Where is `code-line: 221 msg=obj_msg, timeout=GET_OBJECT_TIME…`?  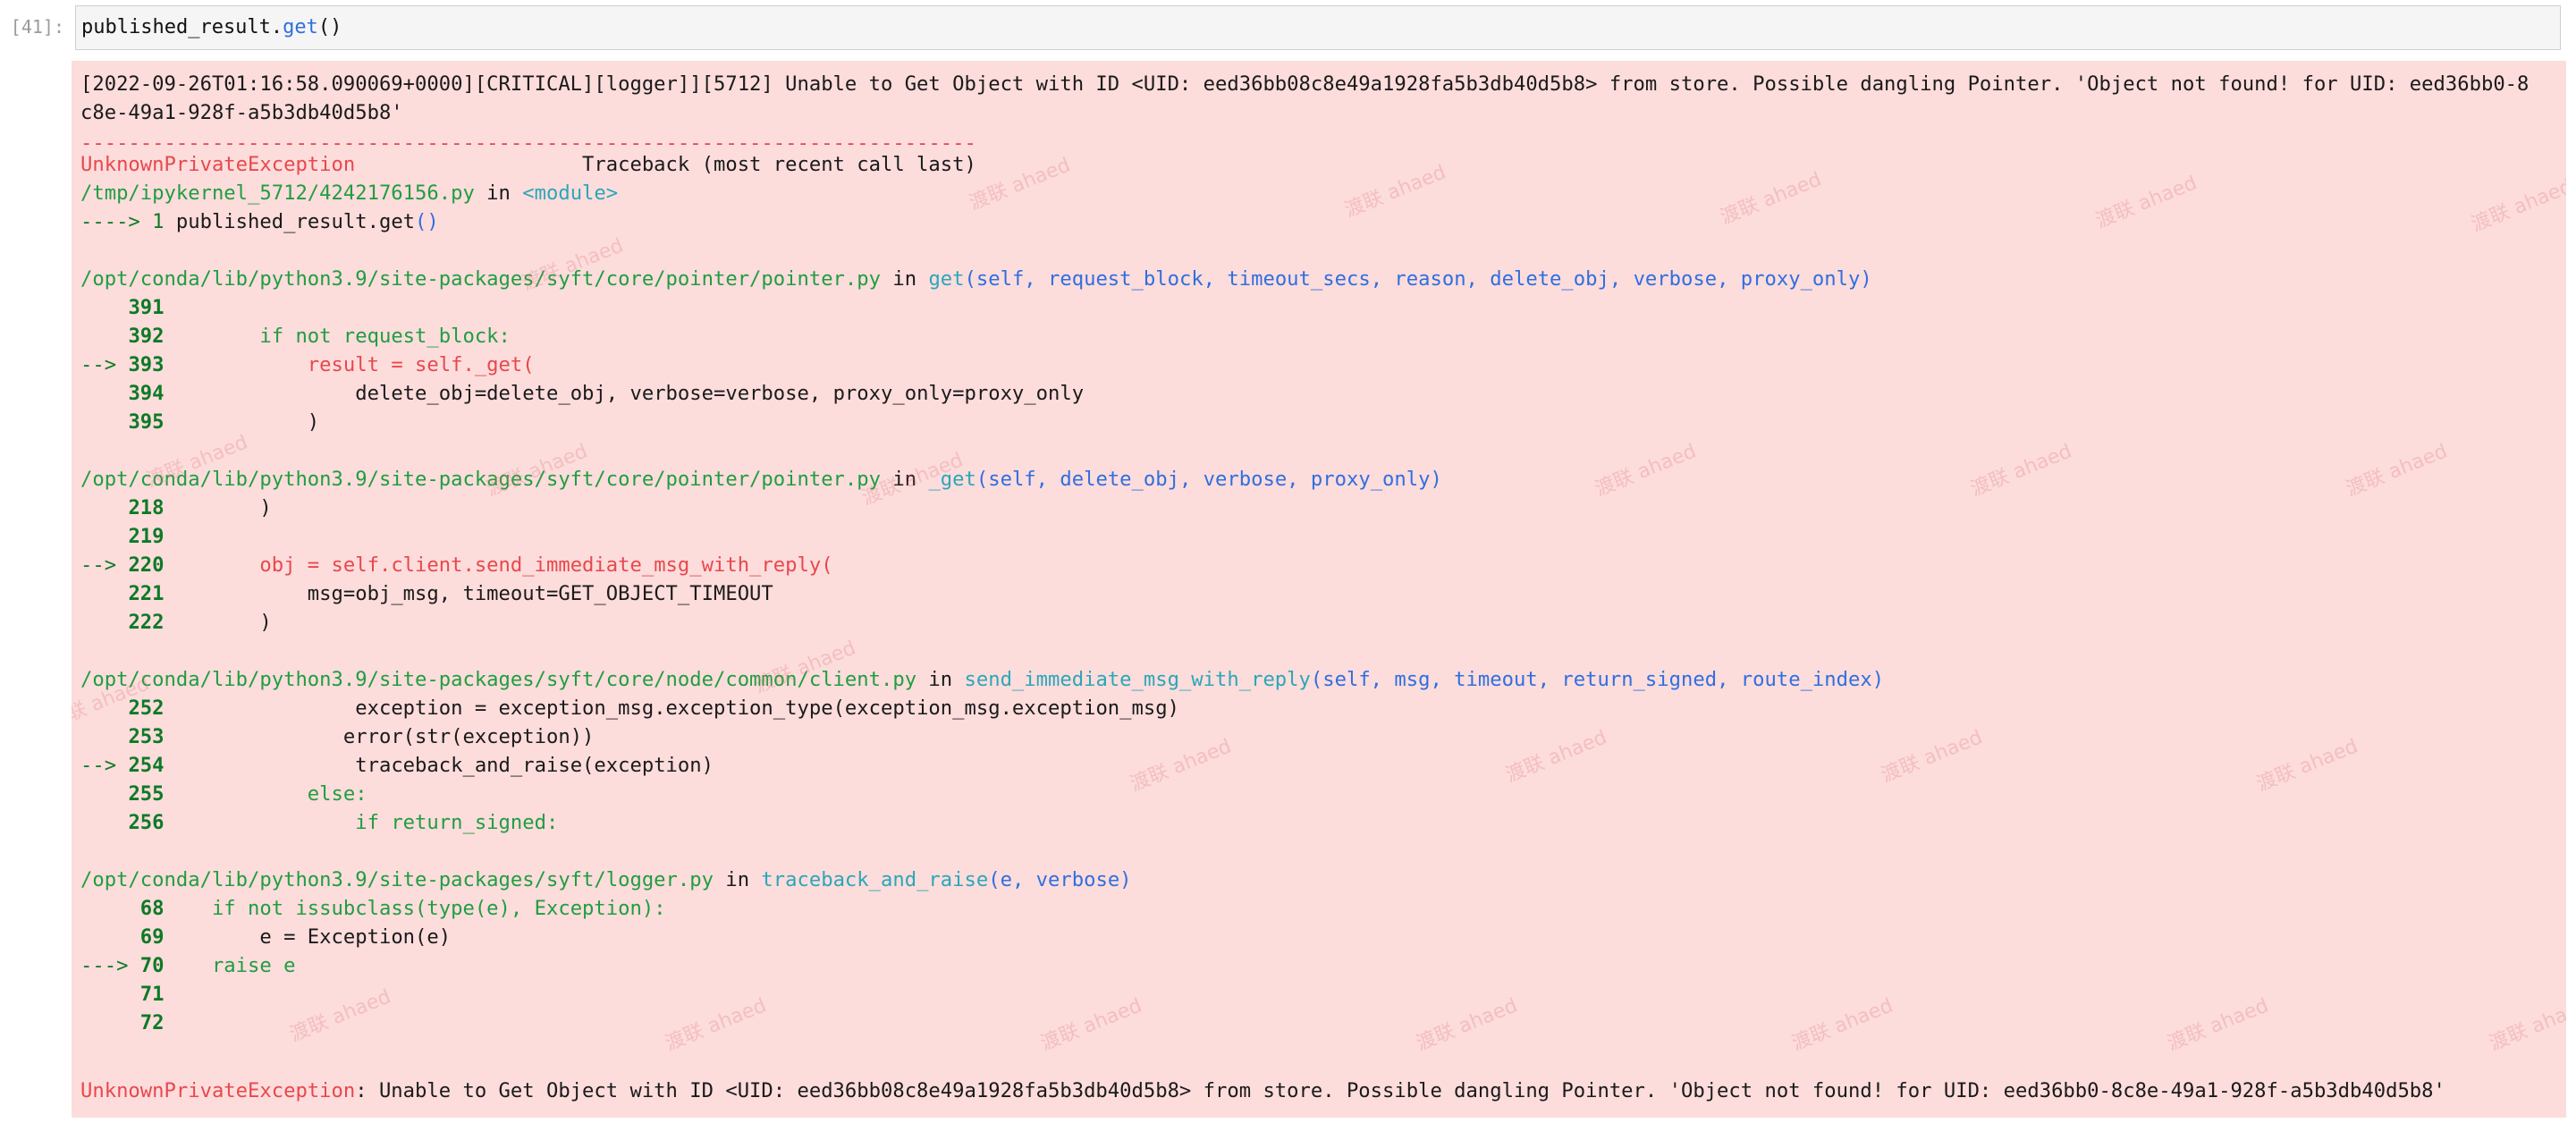 code-line: 221 msg=obj_msg, timeout=GET_OBJECT_TIME… is located at coordinates (1323, 593).